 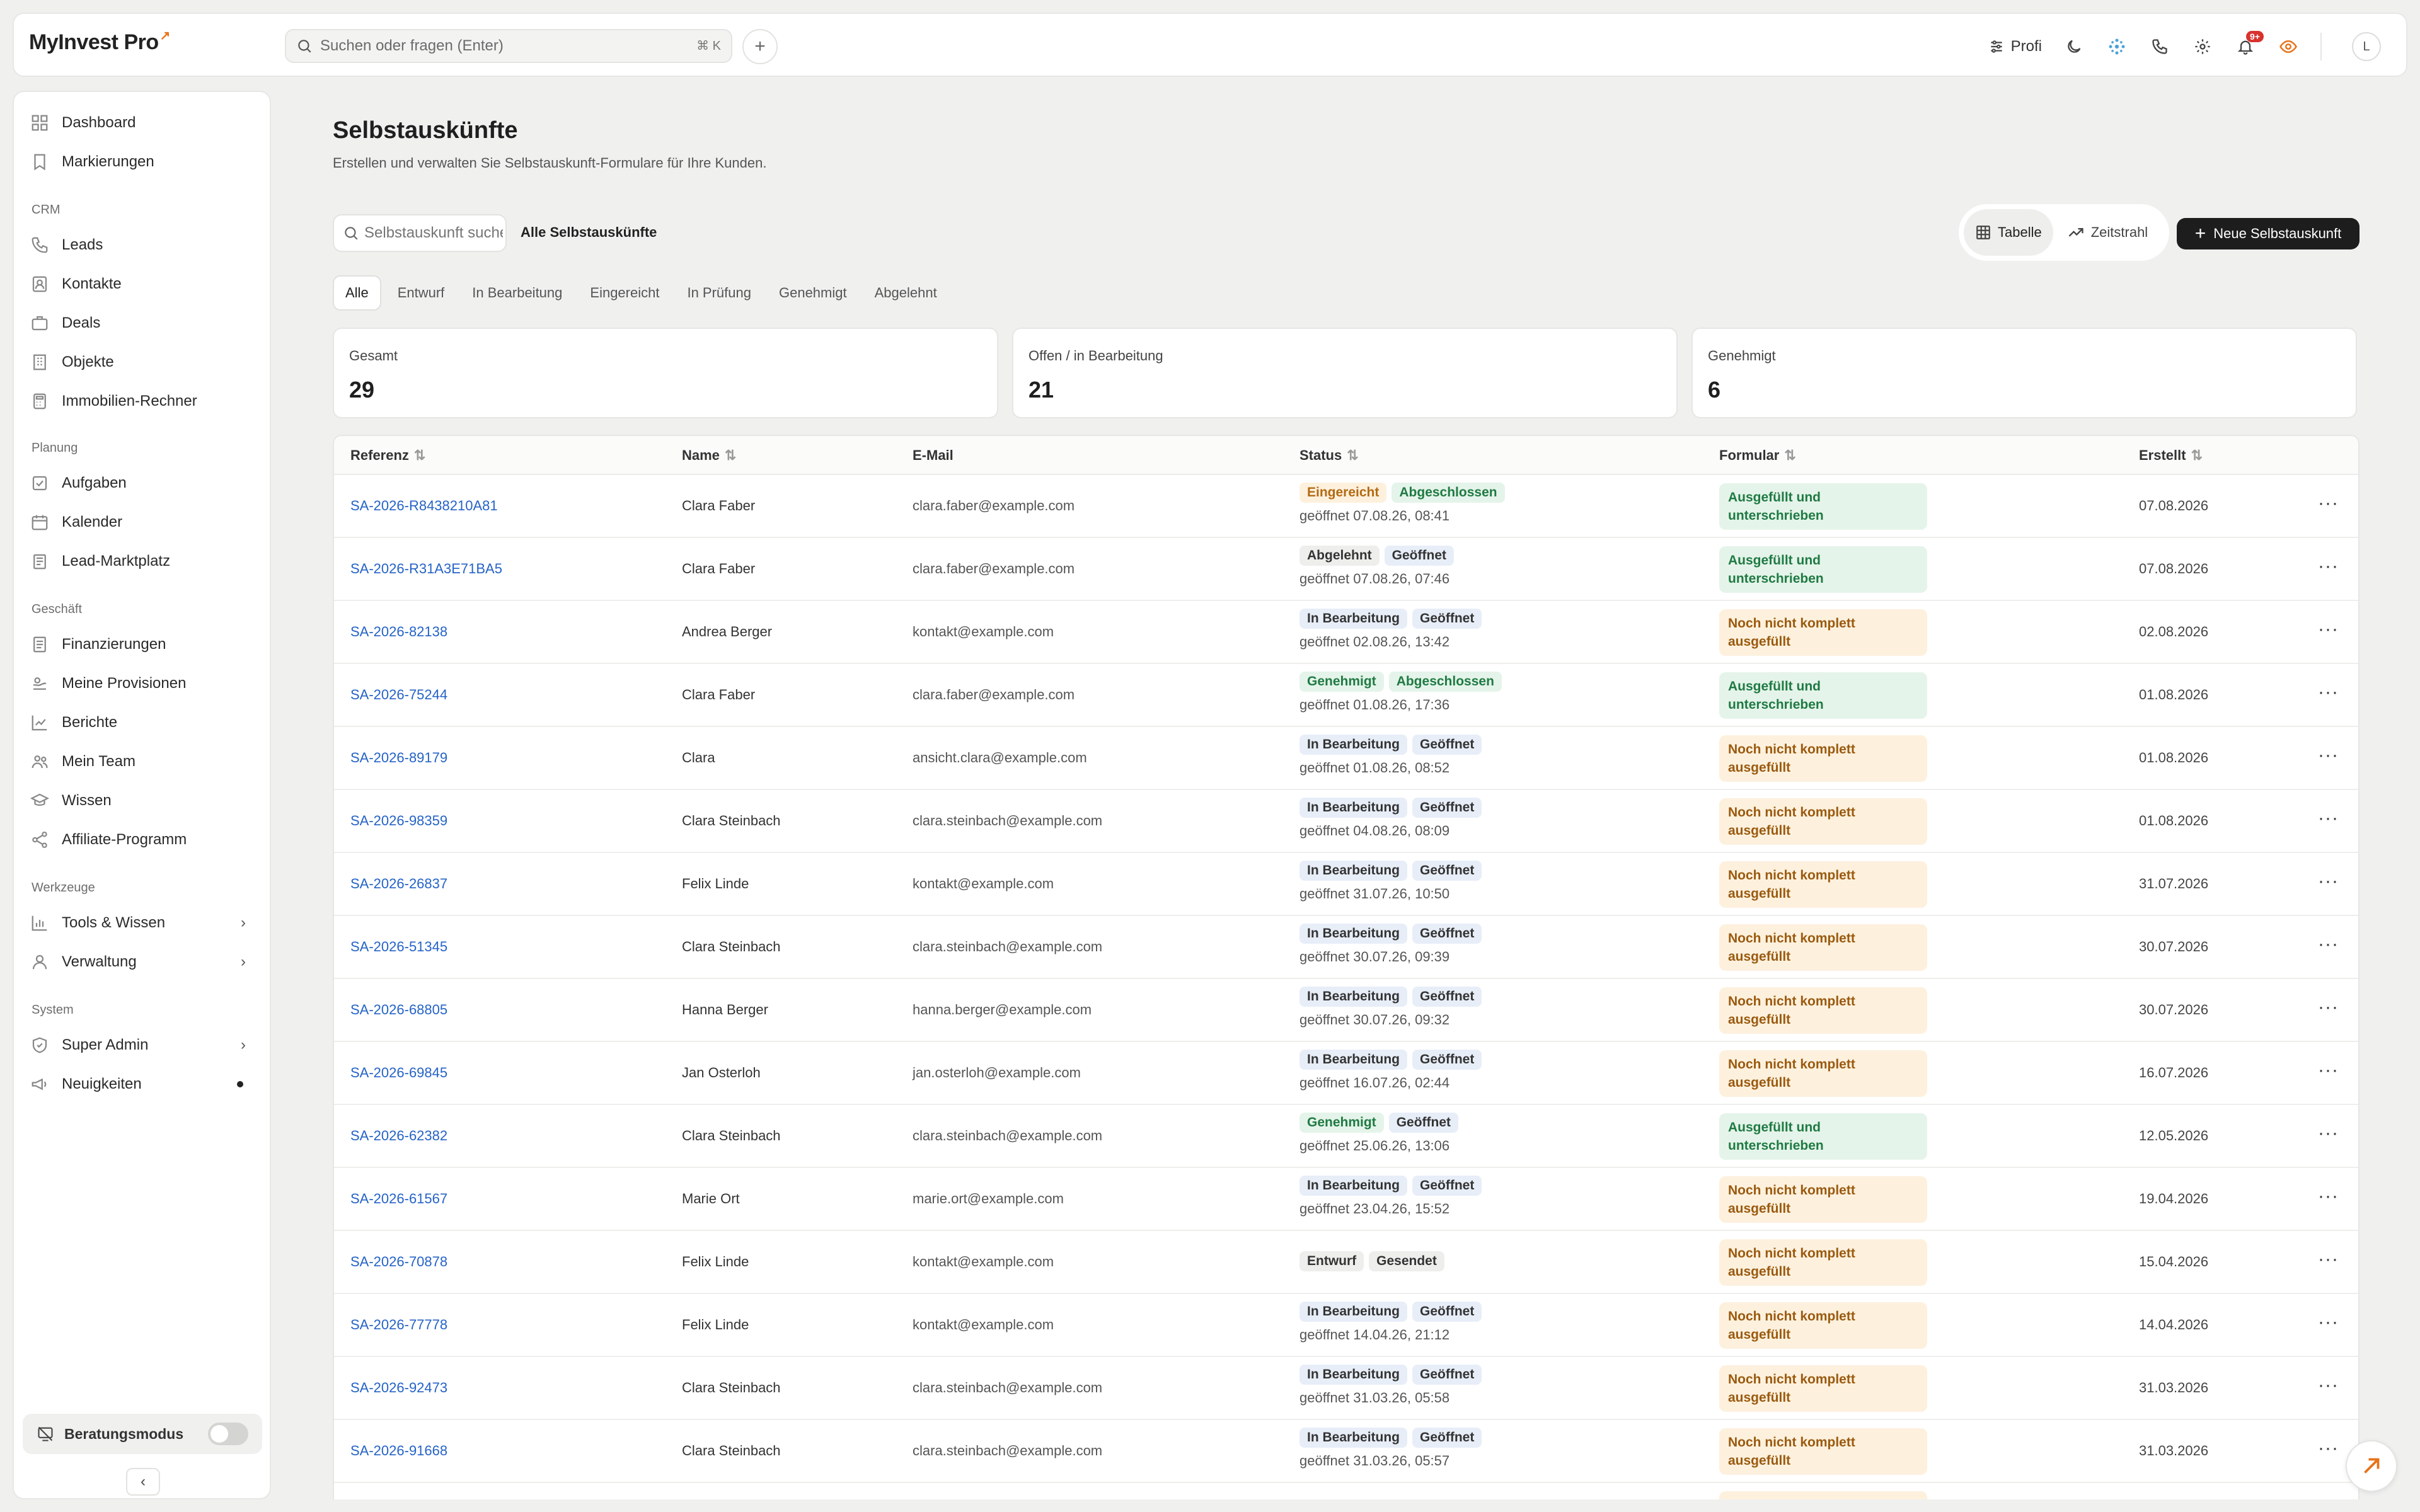 I want to click on tab-eingereicht: Eingereicht, so click(x=625, y=293).